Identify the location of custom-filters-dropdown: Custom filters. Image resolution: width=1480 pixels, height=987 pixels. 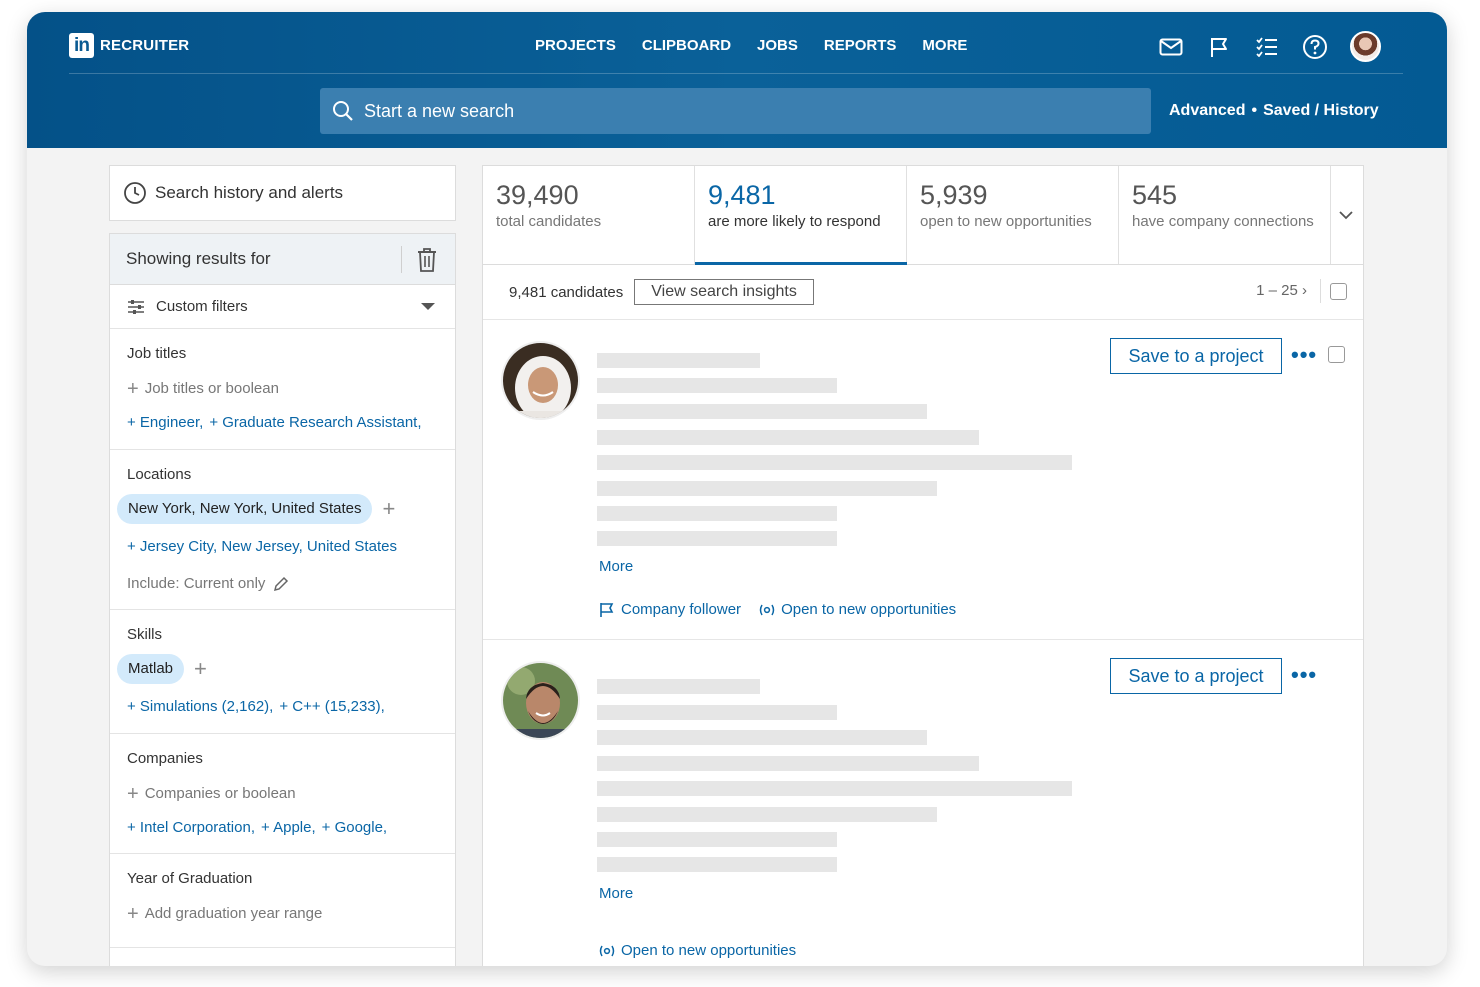
(282, 307).